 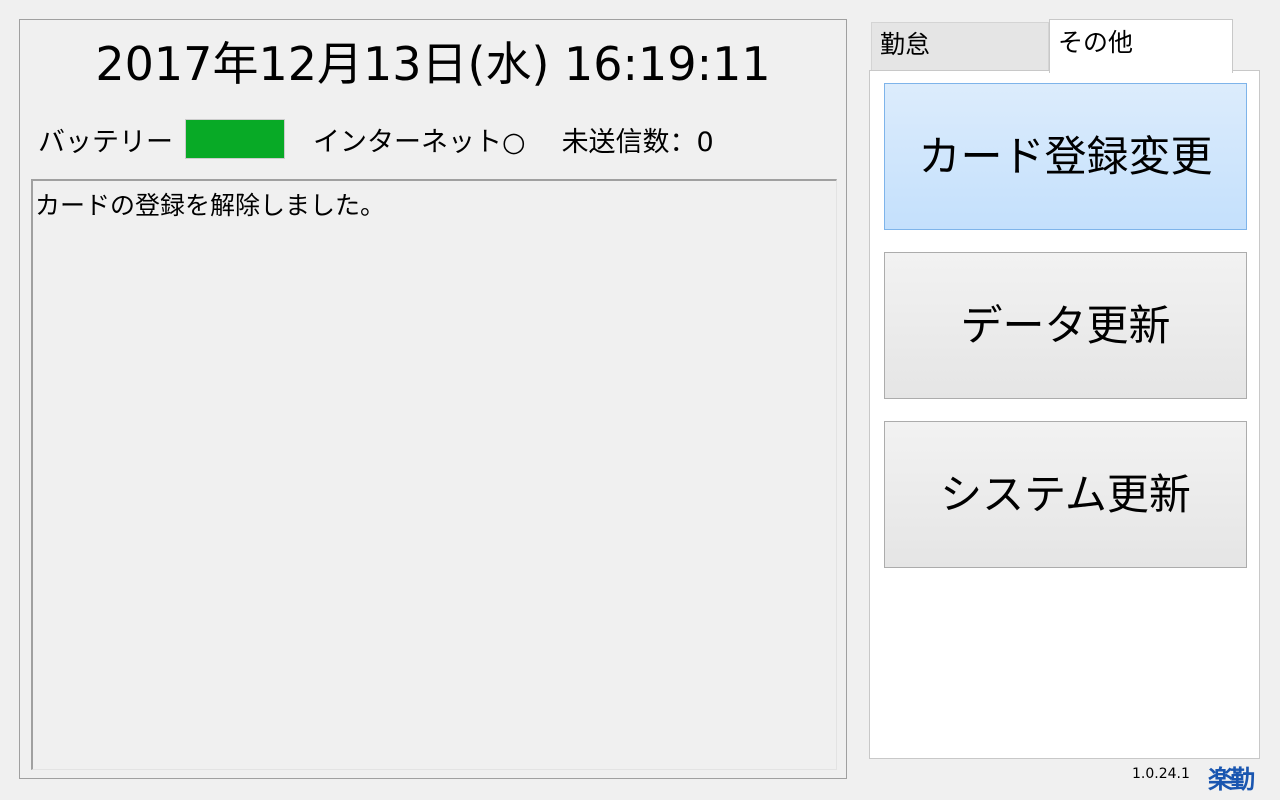 I want to click on status-bar: バッテリー インターネット○ 未送信数：0, so click(x=376, y=139).